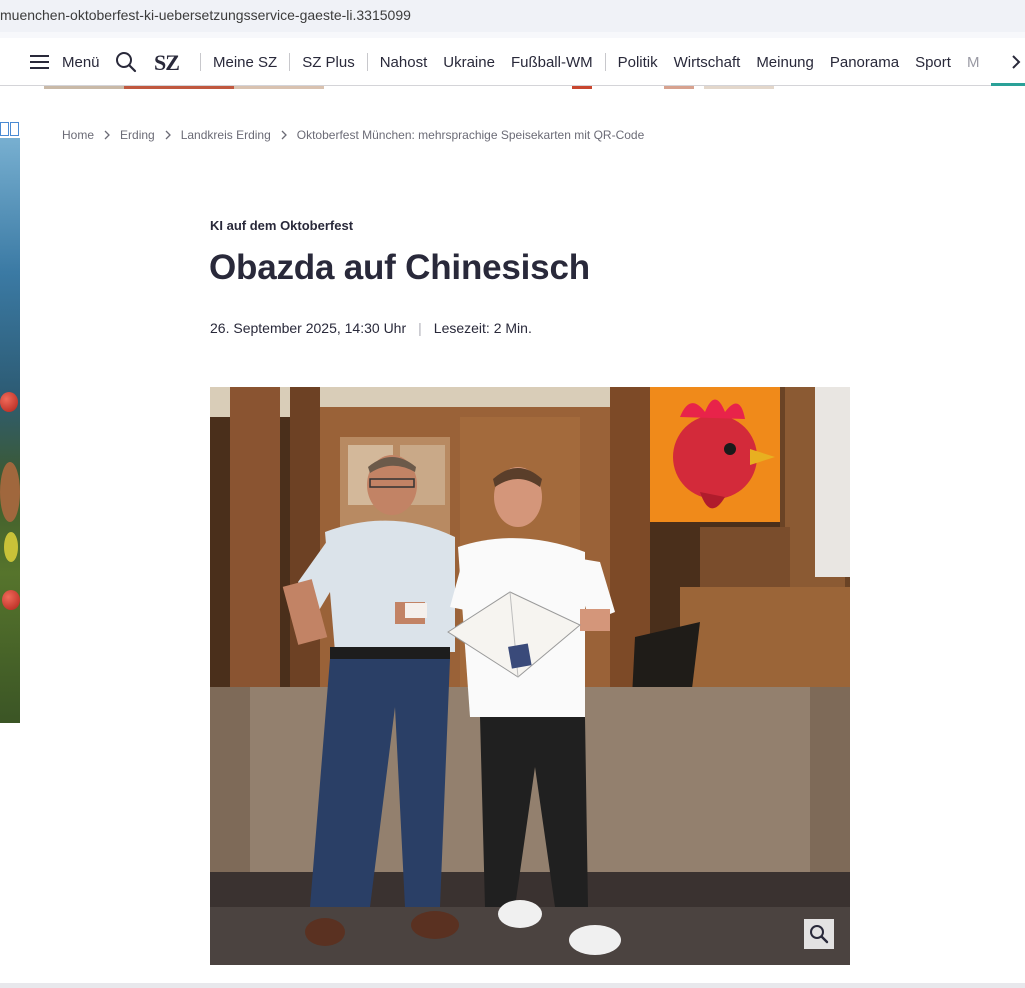 The image size is (1025, 988). What do you see at coordinates (245, 62) in the screenshot?
I see `nav-item-meine-sz: Meine SZ` at bounding box center [245, 62].